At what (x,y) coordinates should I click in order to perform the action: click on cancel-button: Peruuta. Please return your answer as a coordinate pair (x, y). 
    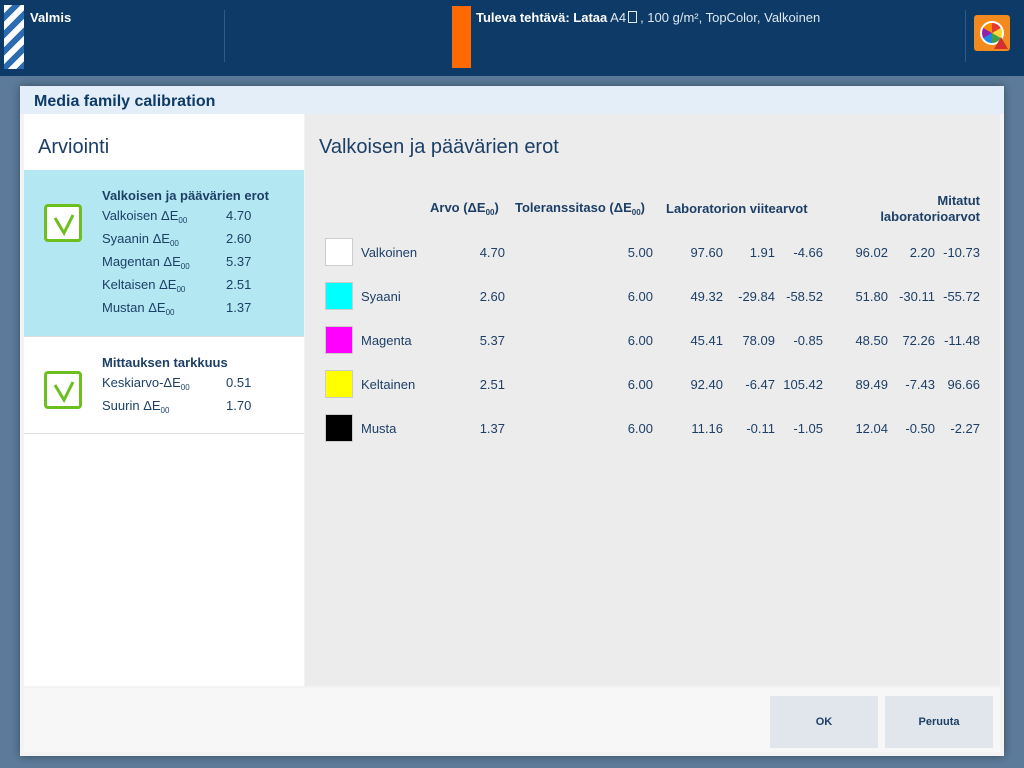
    Looking at the image, I should click on (939, 722).